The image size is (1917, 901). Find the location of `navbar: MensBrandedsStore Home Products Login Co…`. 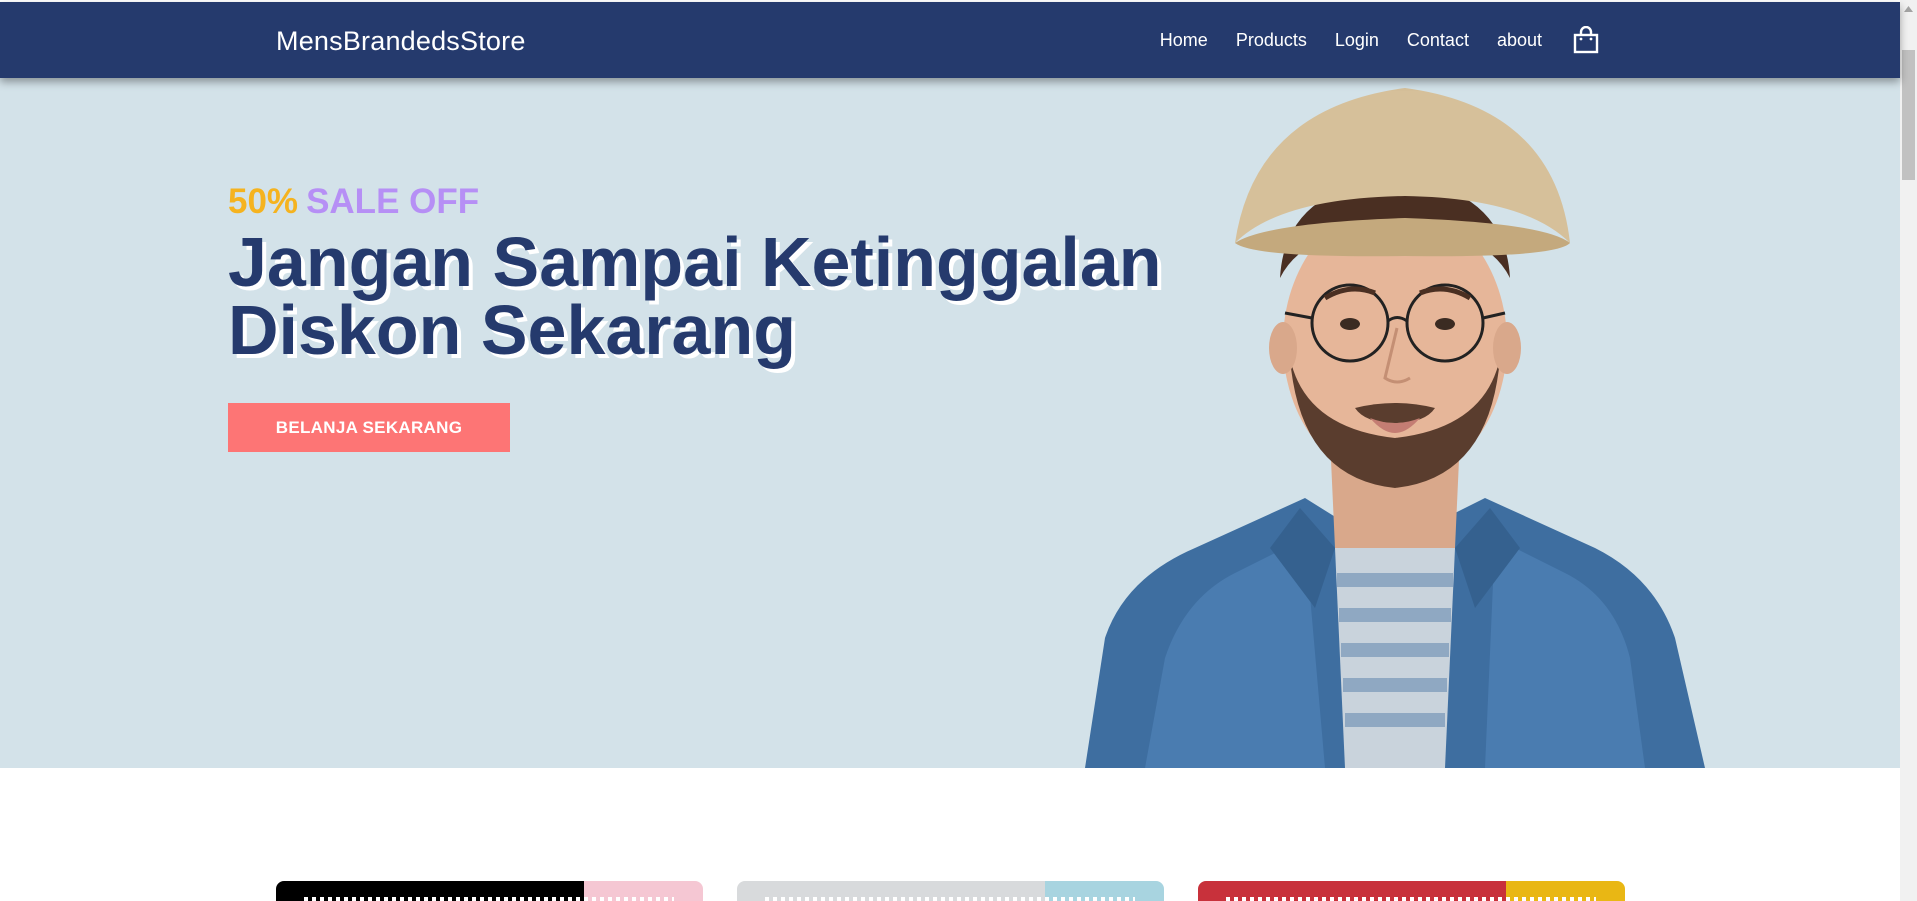

navbar: MensBrandedsStore Home Products Login Co… is located at coordinates (950, 40).